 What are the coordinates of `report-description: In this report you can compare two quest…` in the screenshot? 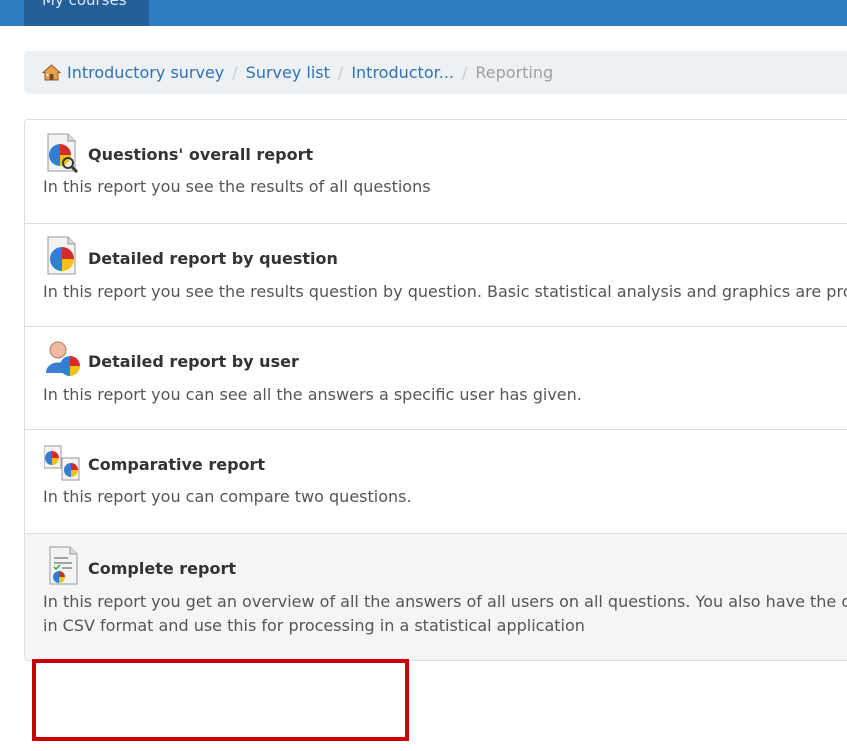 It's located at (227, 496).